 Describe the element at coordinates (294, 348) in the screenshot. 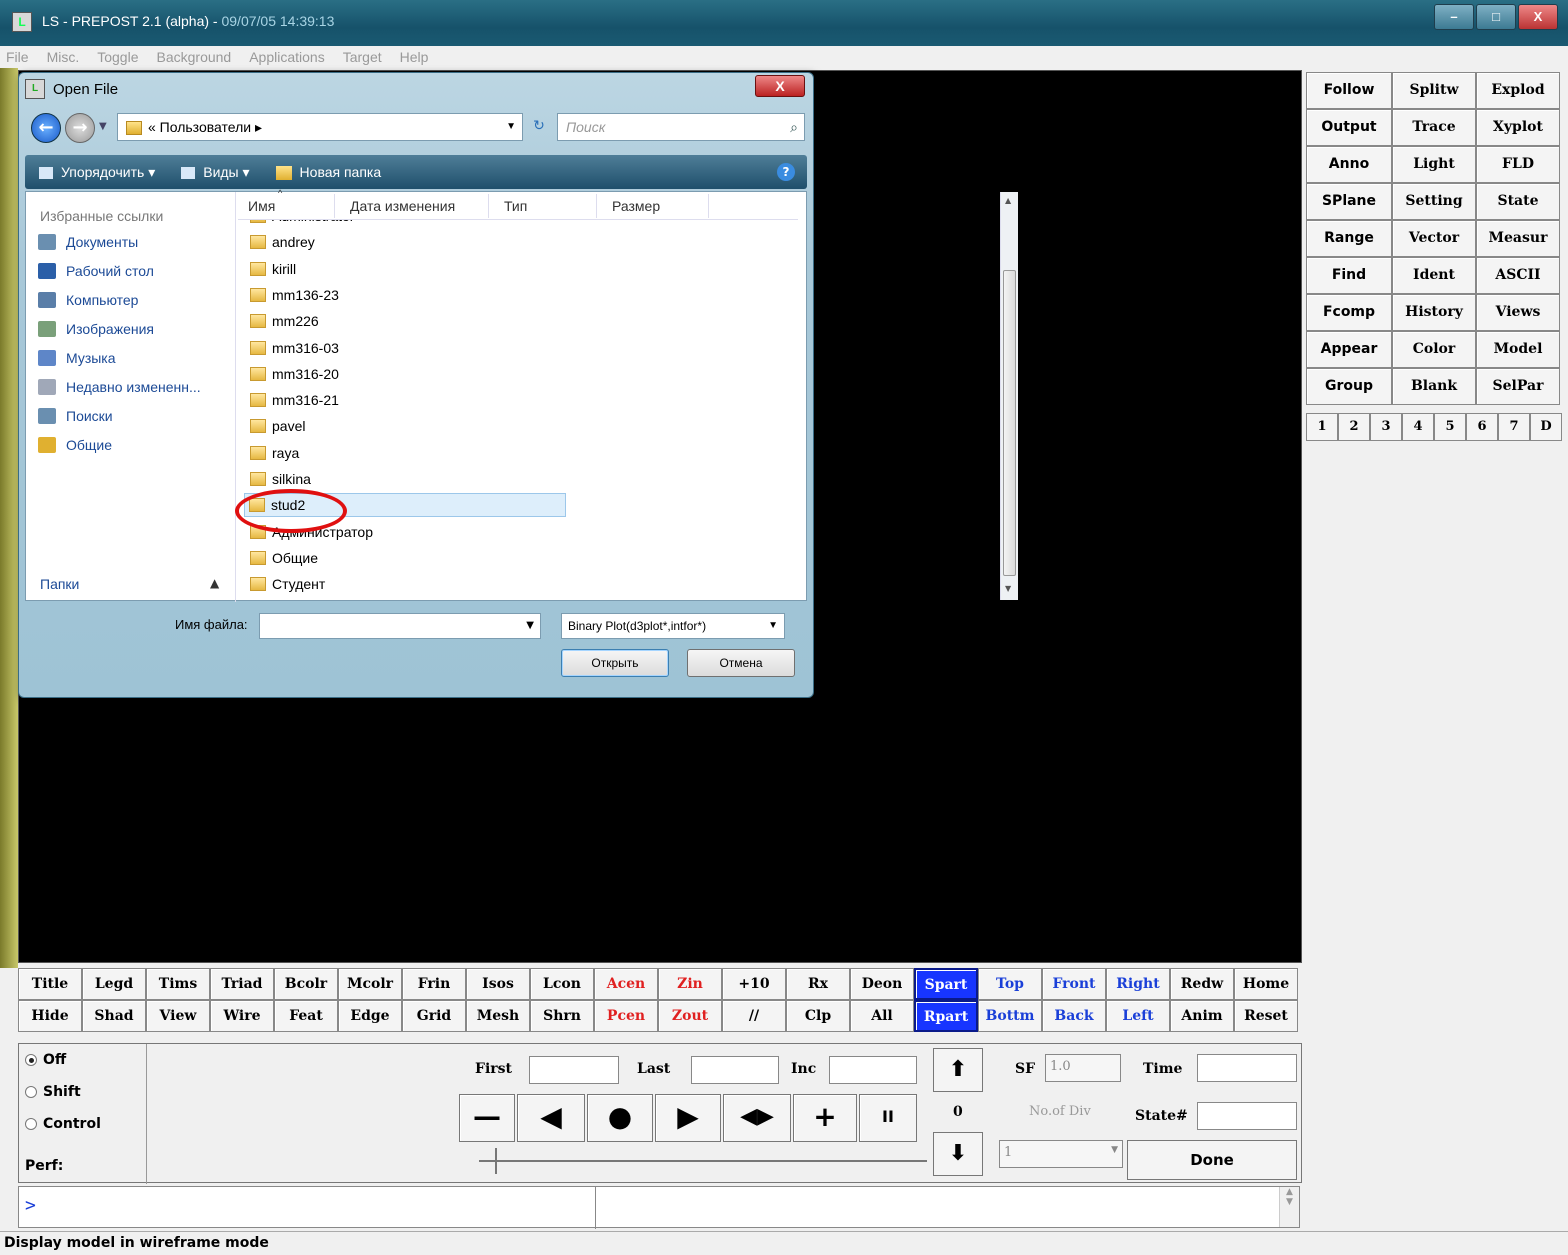

I see `file-item: mm316-03` at that location.